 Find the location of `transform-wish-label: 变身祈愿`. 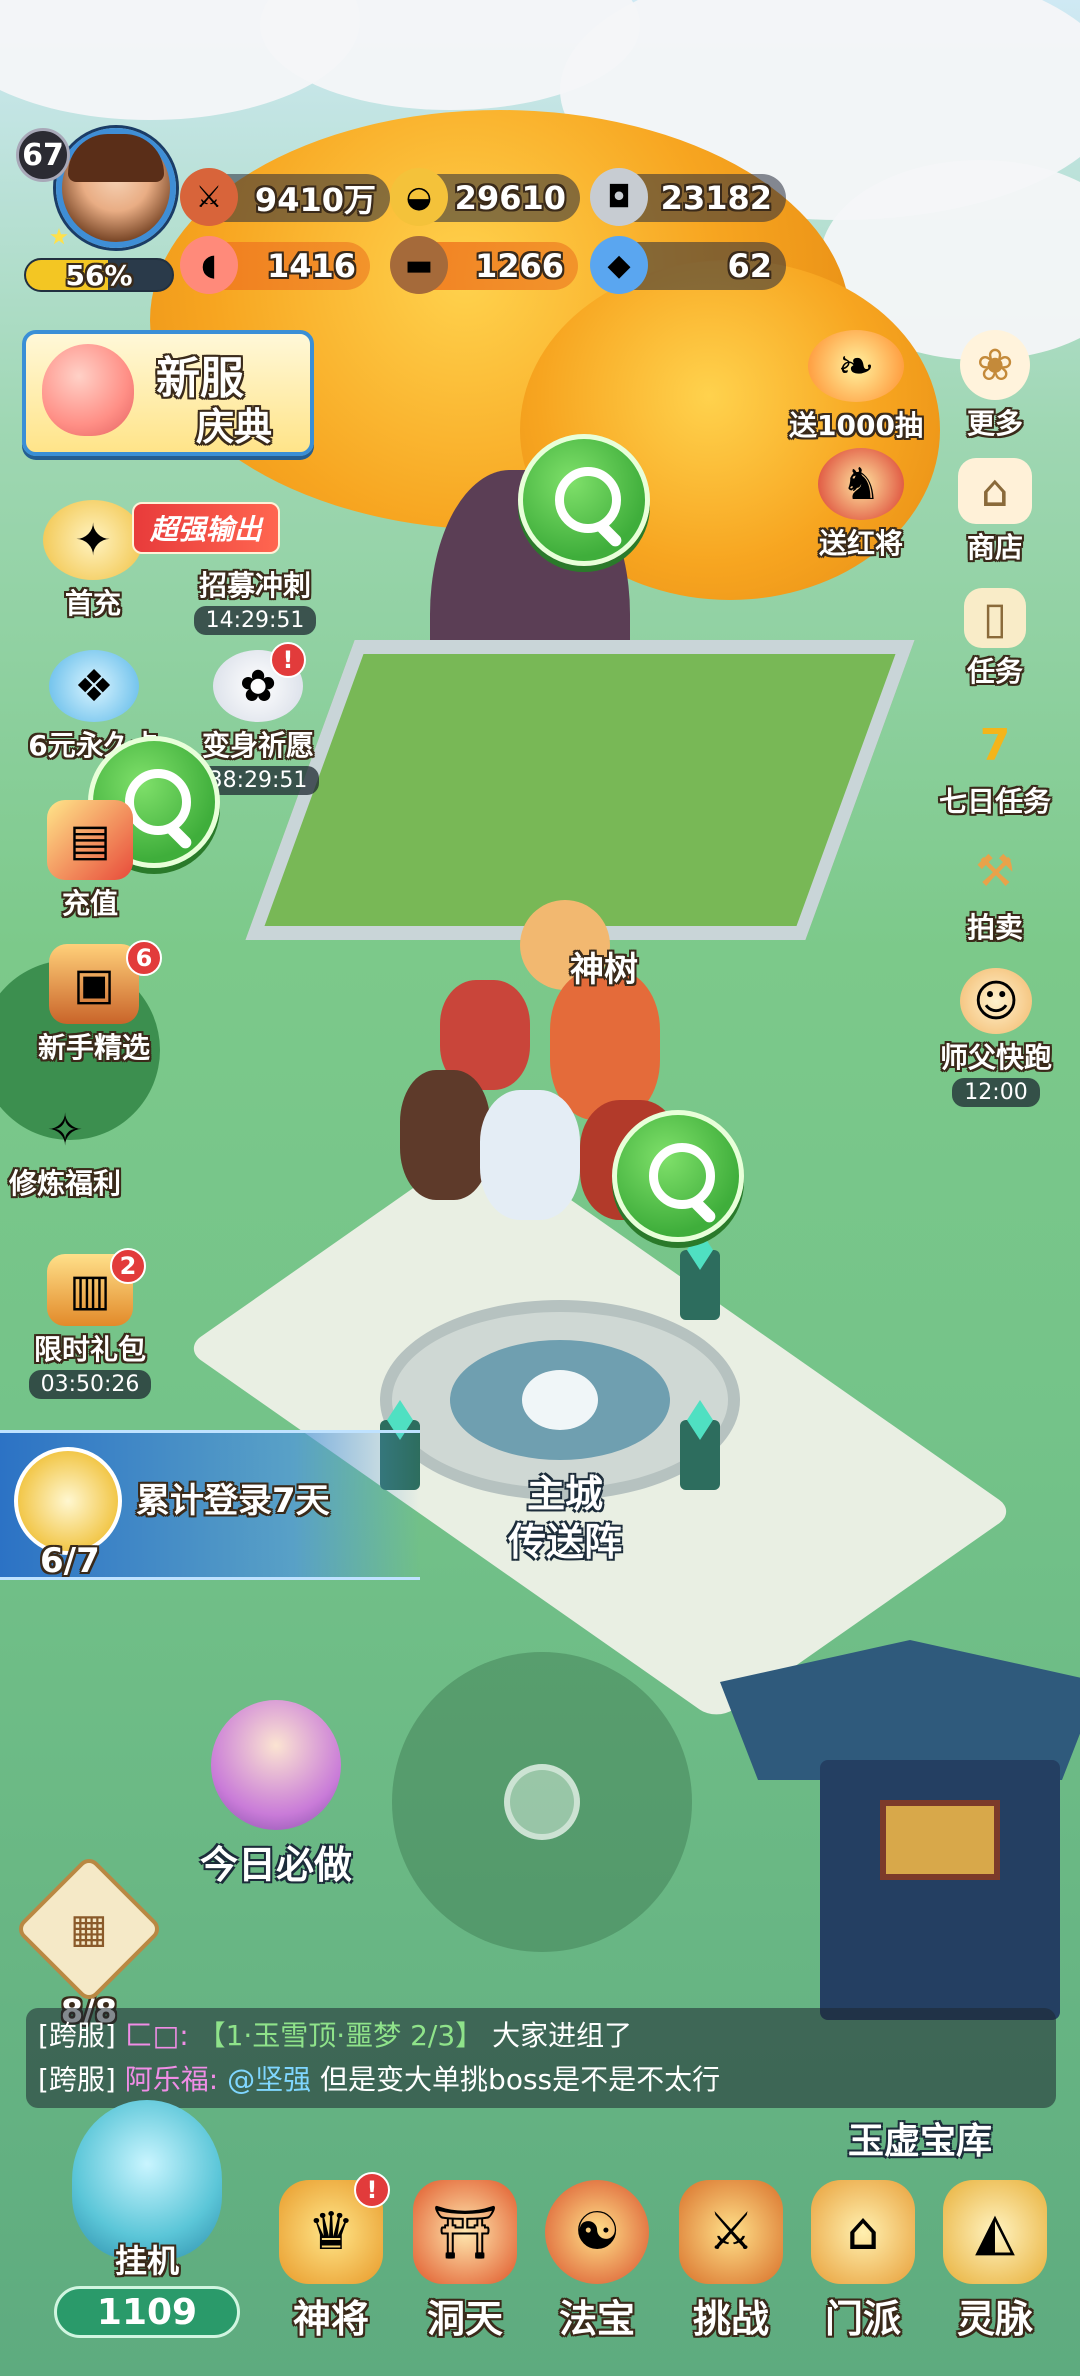

transform-wish-label: 变身祈愿 is located at coordinates (257, 745).